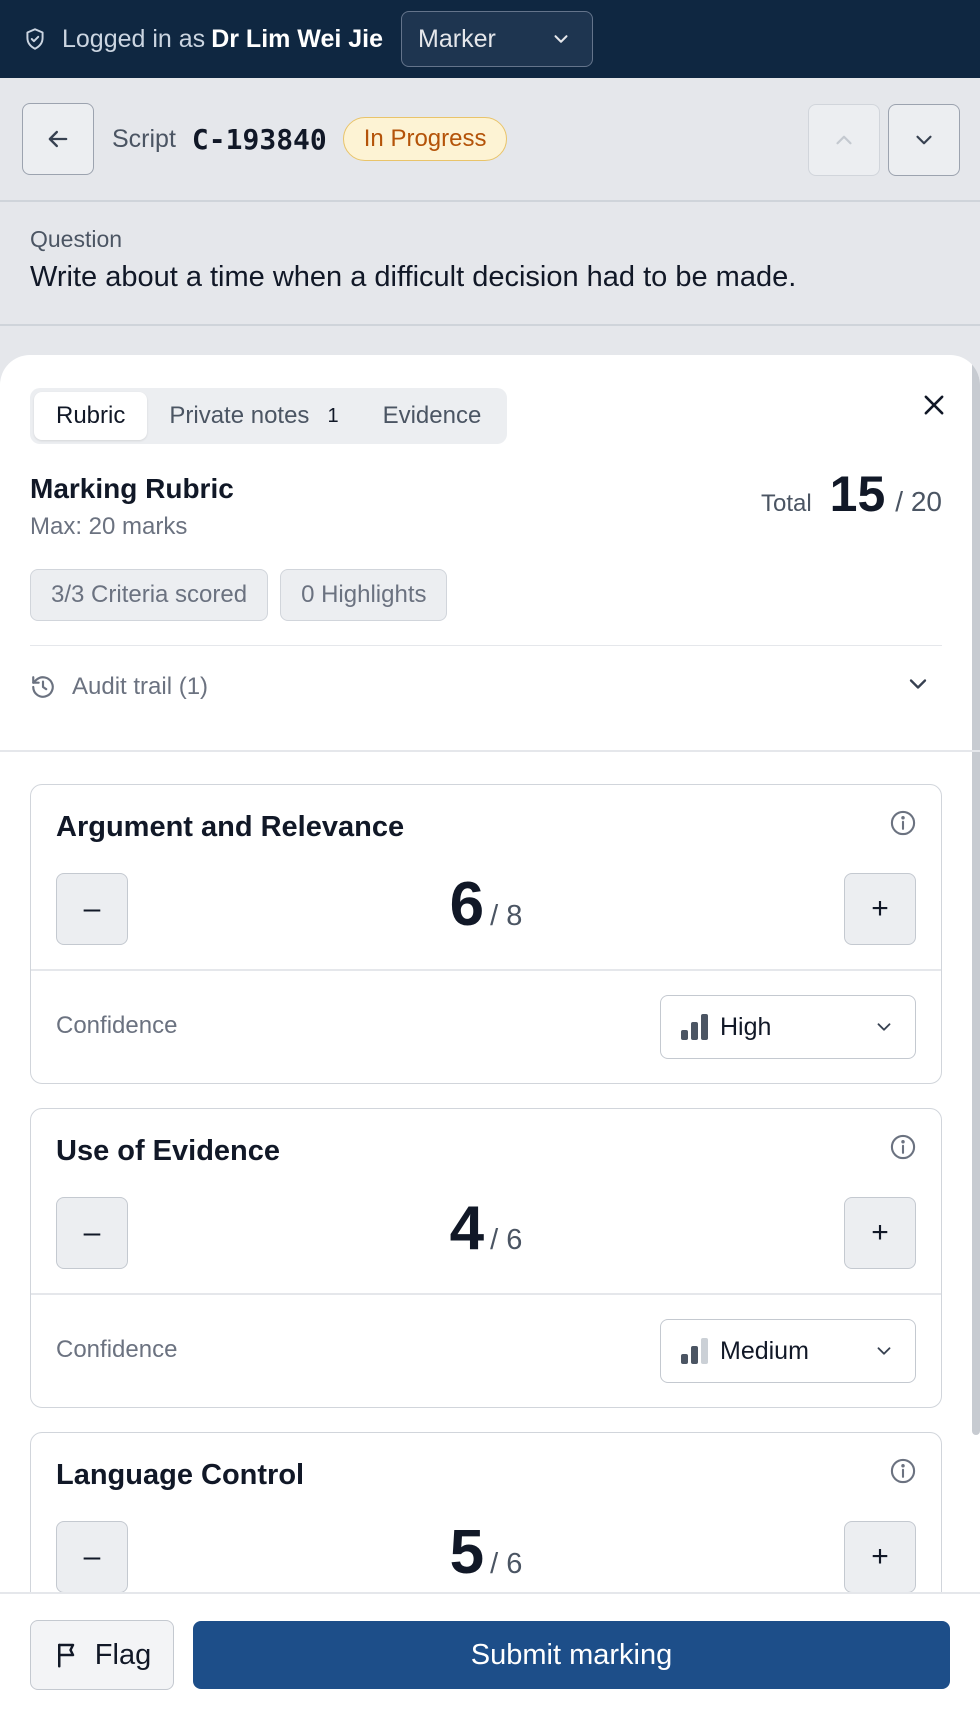 The image size is (980, 1712). I want to click on script-label: Script, so click(144, 138).